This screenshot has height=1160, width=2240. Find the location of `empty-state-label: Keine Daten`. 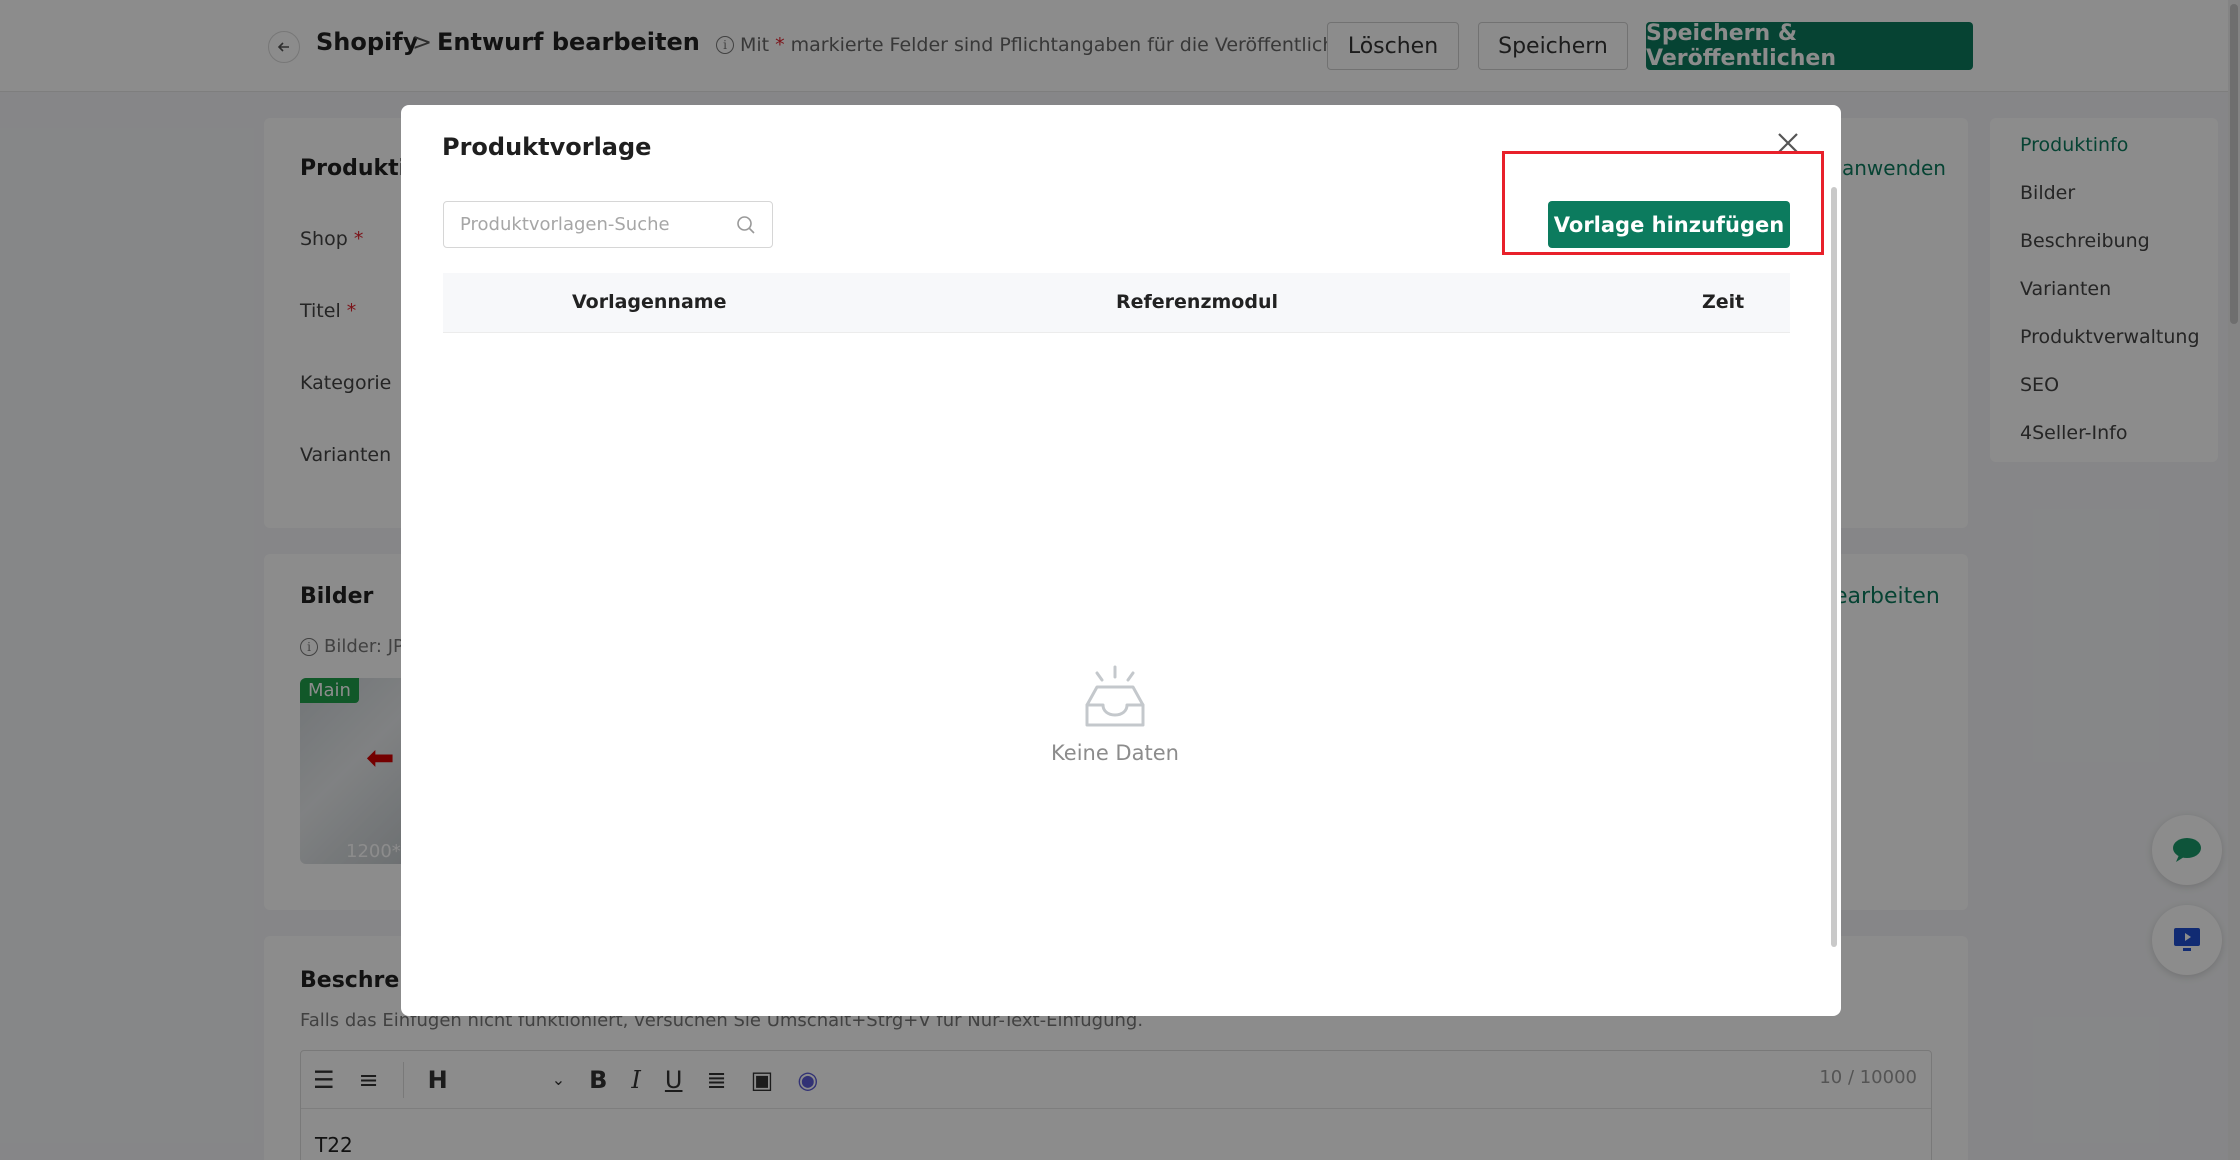

empty-state-label: Keine Daten is located at coordinates (1115, 753).